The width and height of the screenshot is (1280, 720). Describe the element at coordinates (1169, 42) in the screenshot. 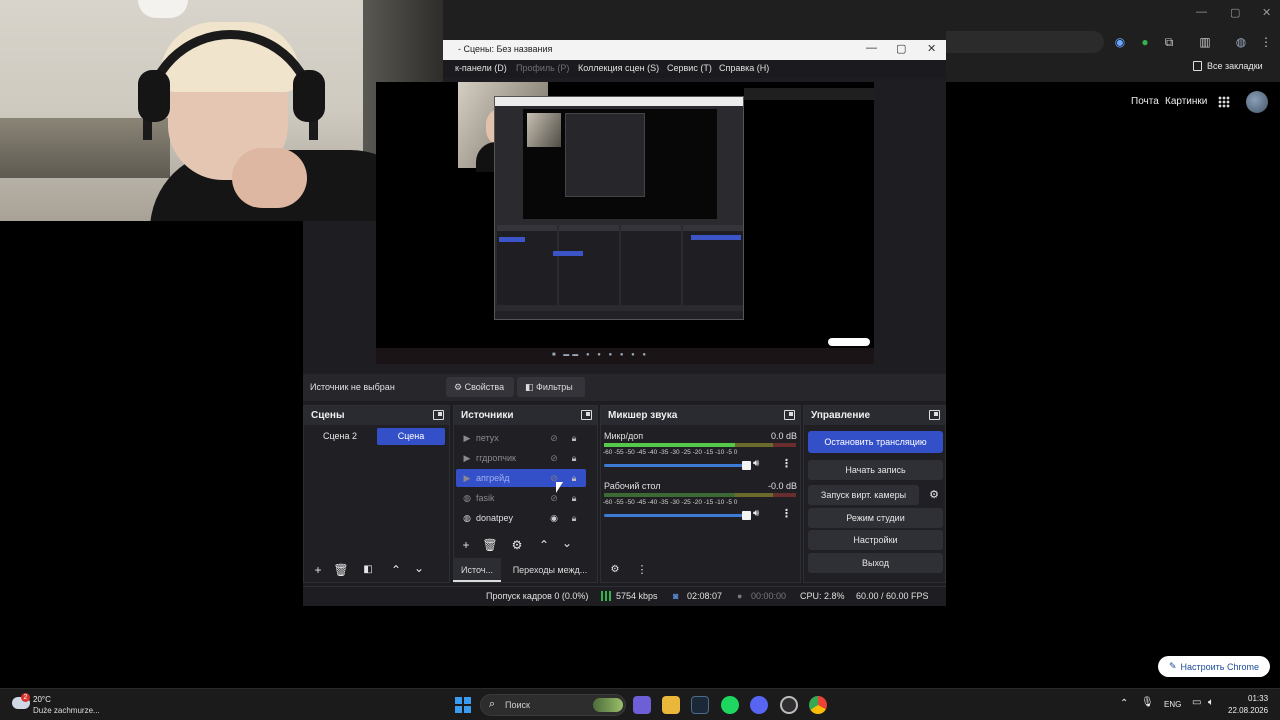

I see `extensions-icon: ⧉` at that location.